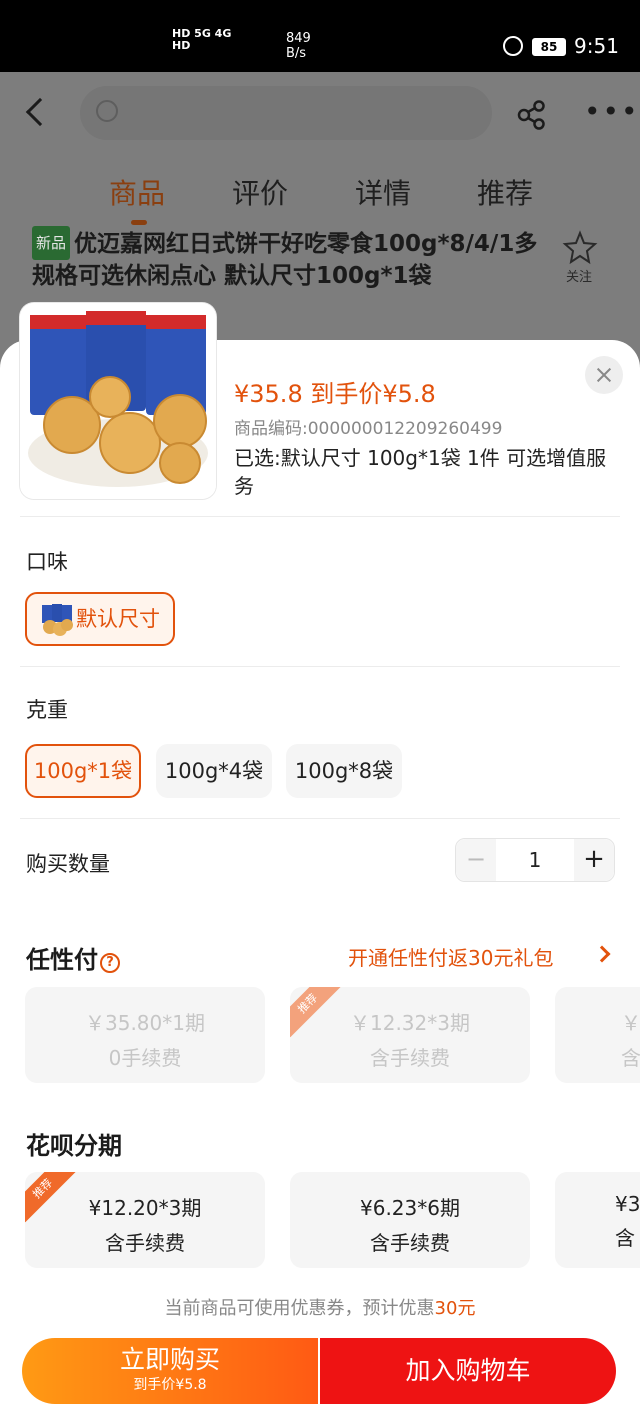 The height and width of the screenshot is (1422, 640). What do you see at coordinates (627, 1204) in the screenshot?
I see `plan-amount: ¥3` at bounding box center [627, 1204].